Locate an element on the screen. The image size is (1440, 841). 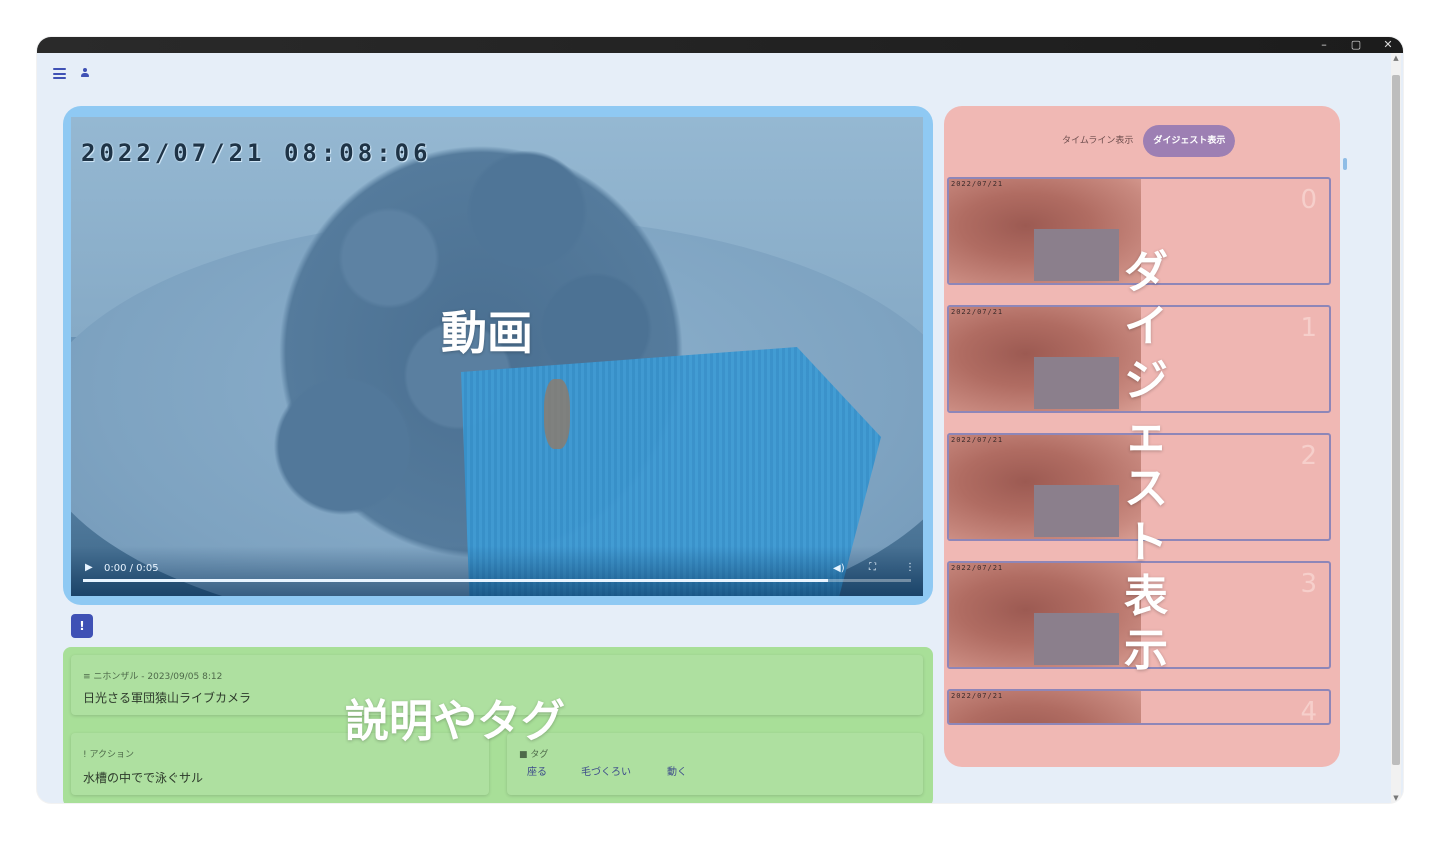
minimize-button: – is located at coordinates (1324, 44).